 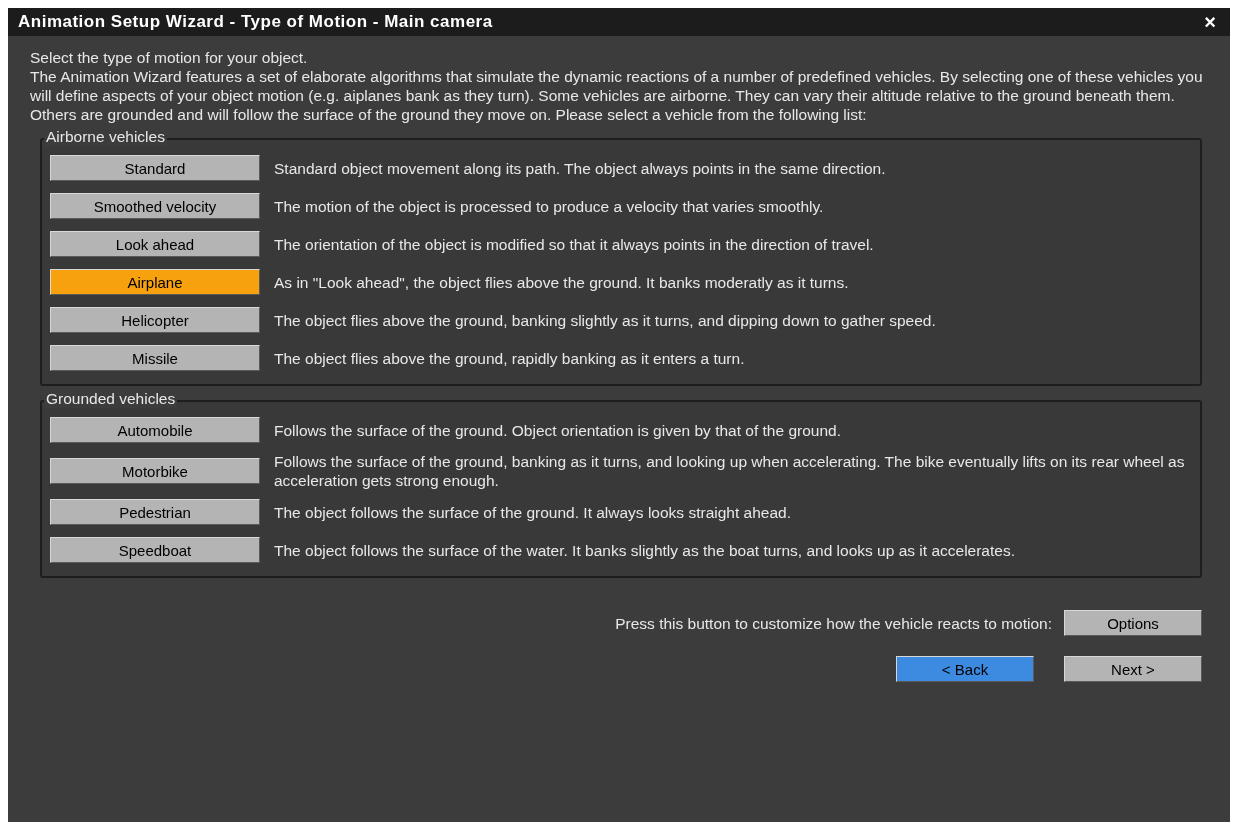 What do you see at coordinates (155, 244) in the screenshot?
I see `vehicle-button: Look ahead` at bounding box center [155, 244].